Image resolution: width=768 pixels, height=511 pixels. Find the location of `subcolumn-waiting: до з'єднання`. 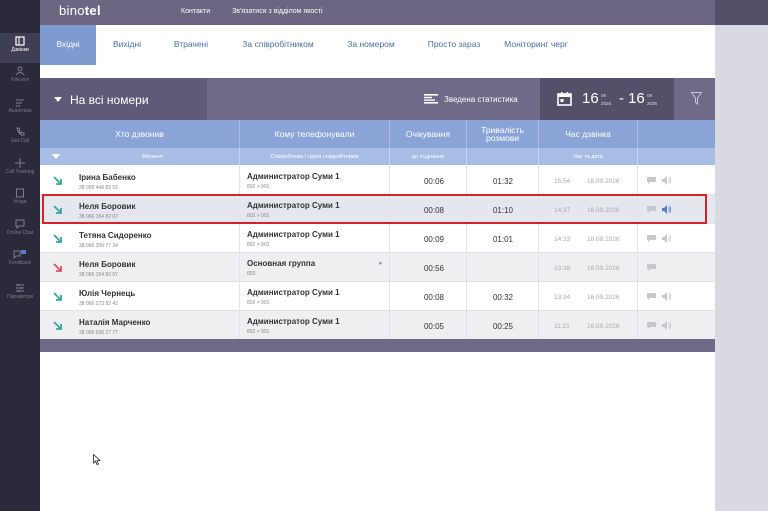

subcolumn-waiting: до з'єднання is located at coordinates (428, 156).